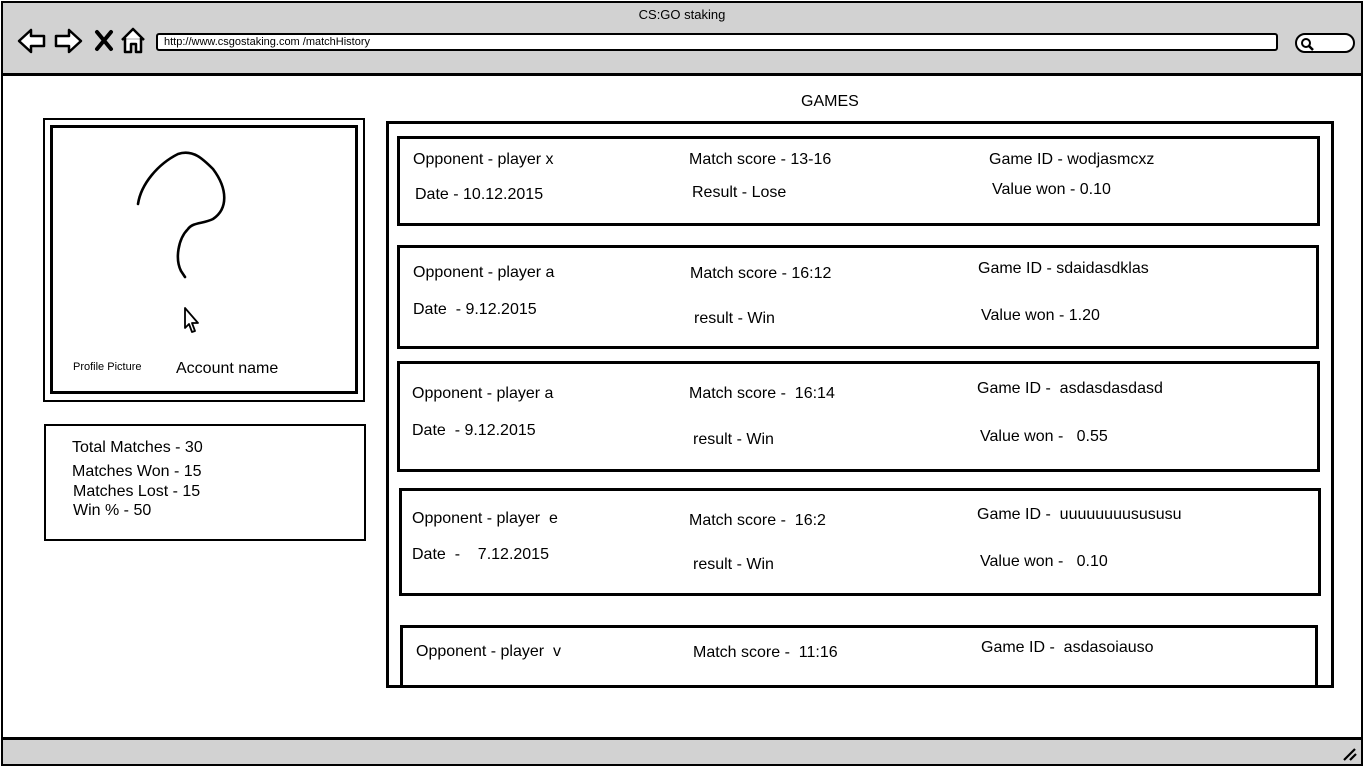 This screenshot has width=1366, height=768. What do you see at coordinates (1307, 44) in the screenshot?
I see `search-icon` at bounding box center [1307, 44].